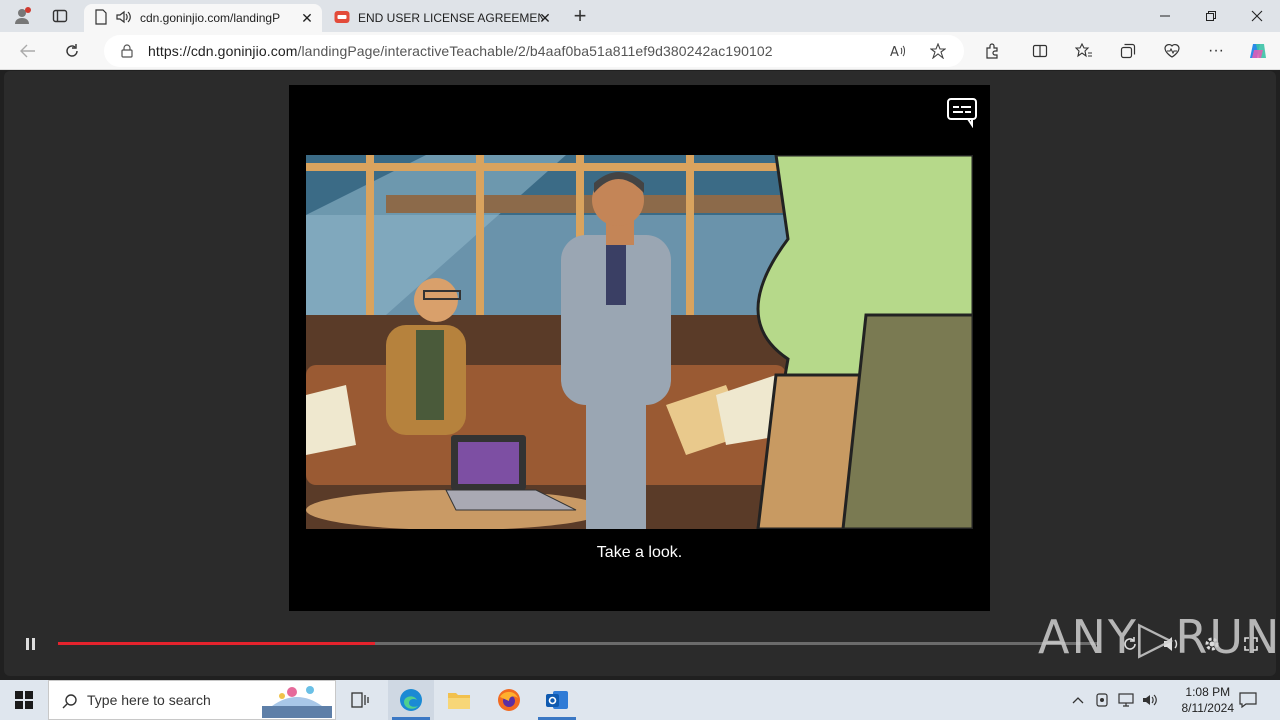 This screenshot has width=1280, height=720. What do you see at coordinates (1258, 51) in the screenshot?
I see `copilot-icon` at bounding box center [1258, 51].